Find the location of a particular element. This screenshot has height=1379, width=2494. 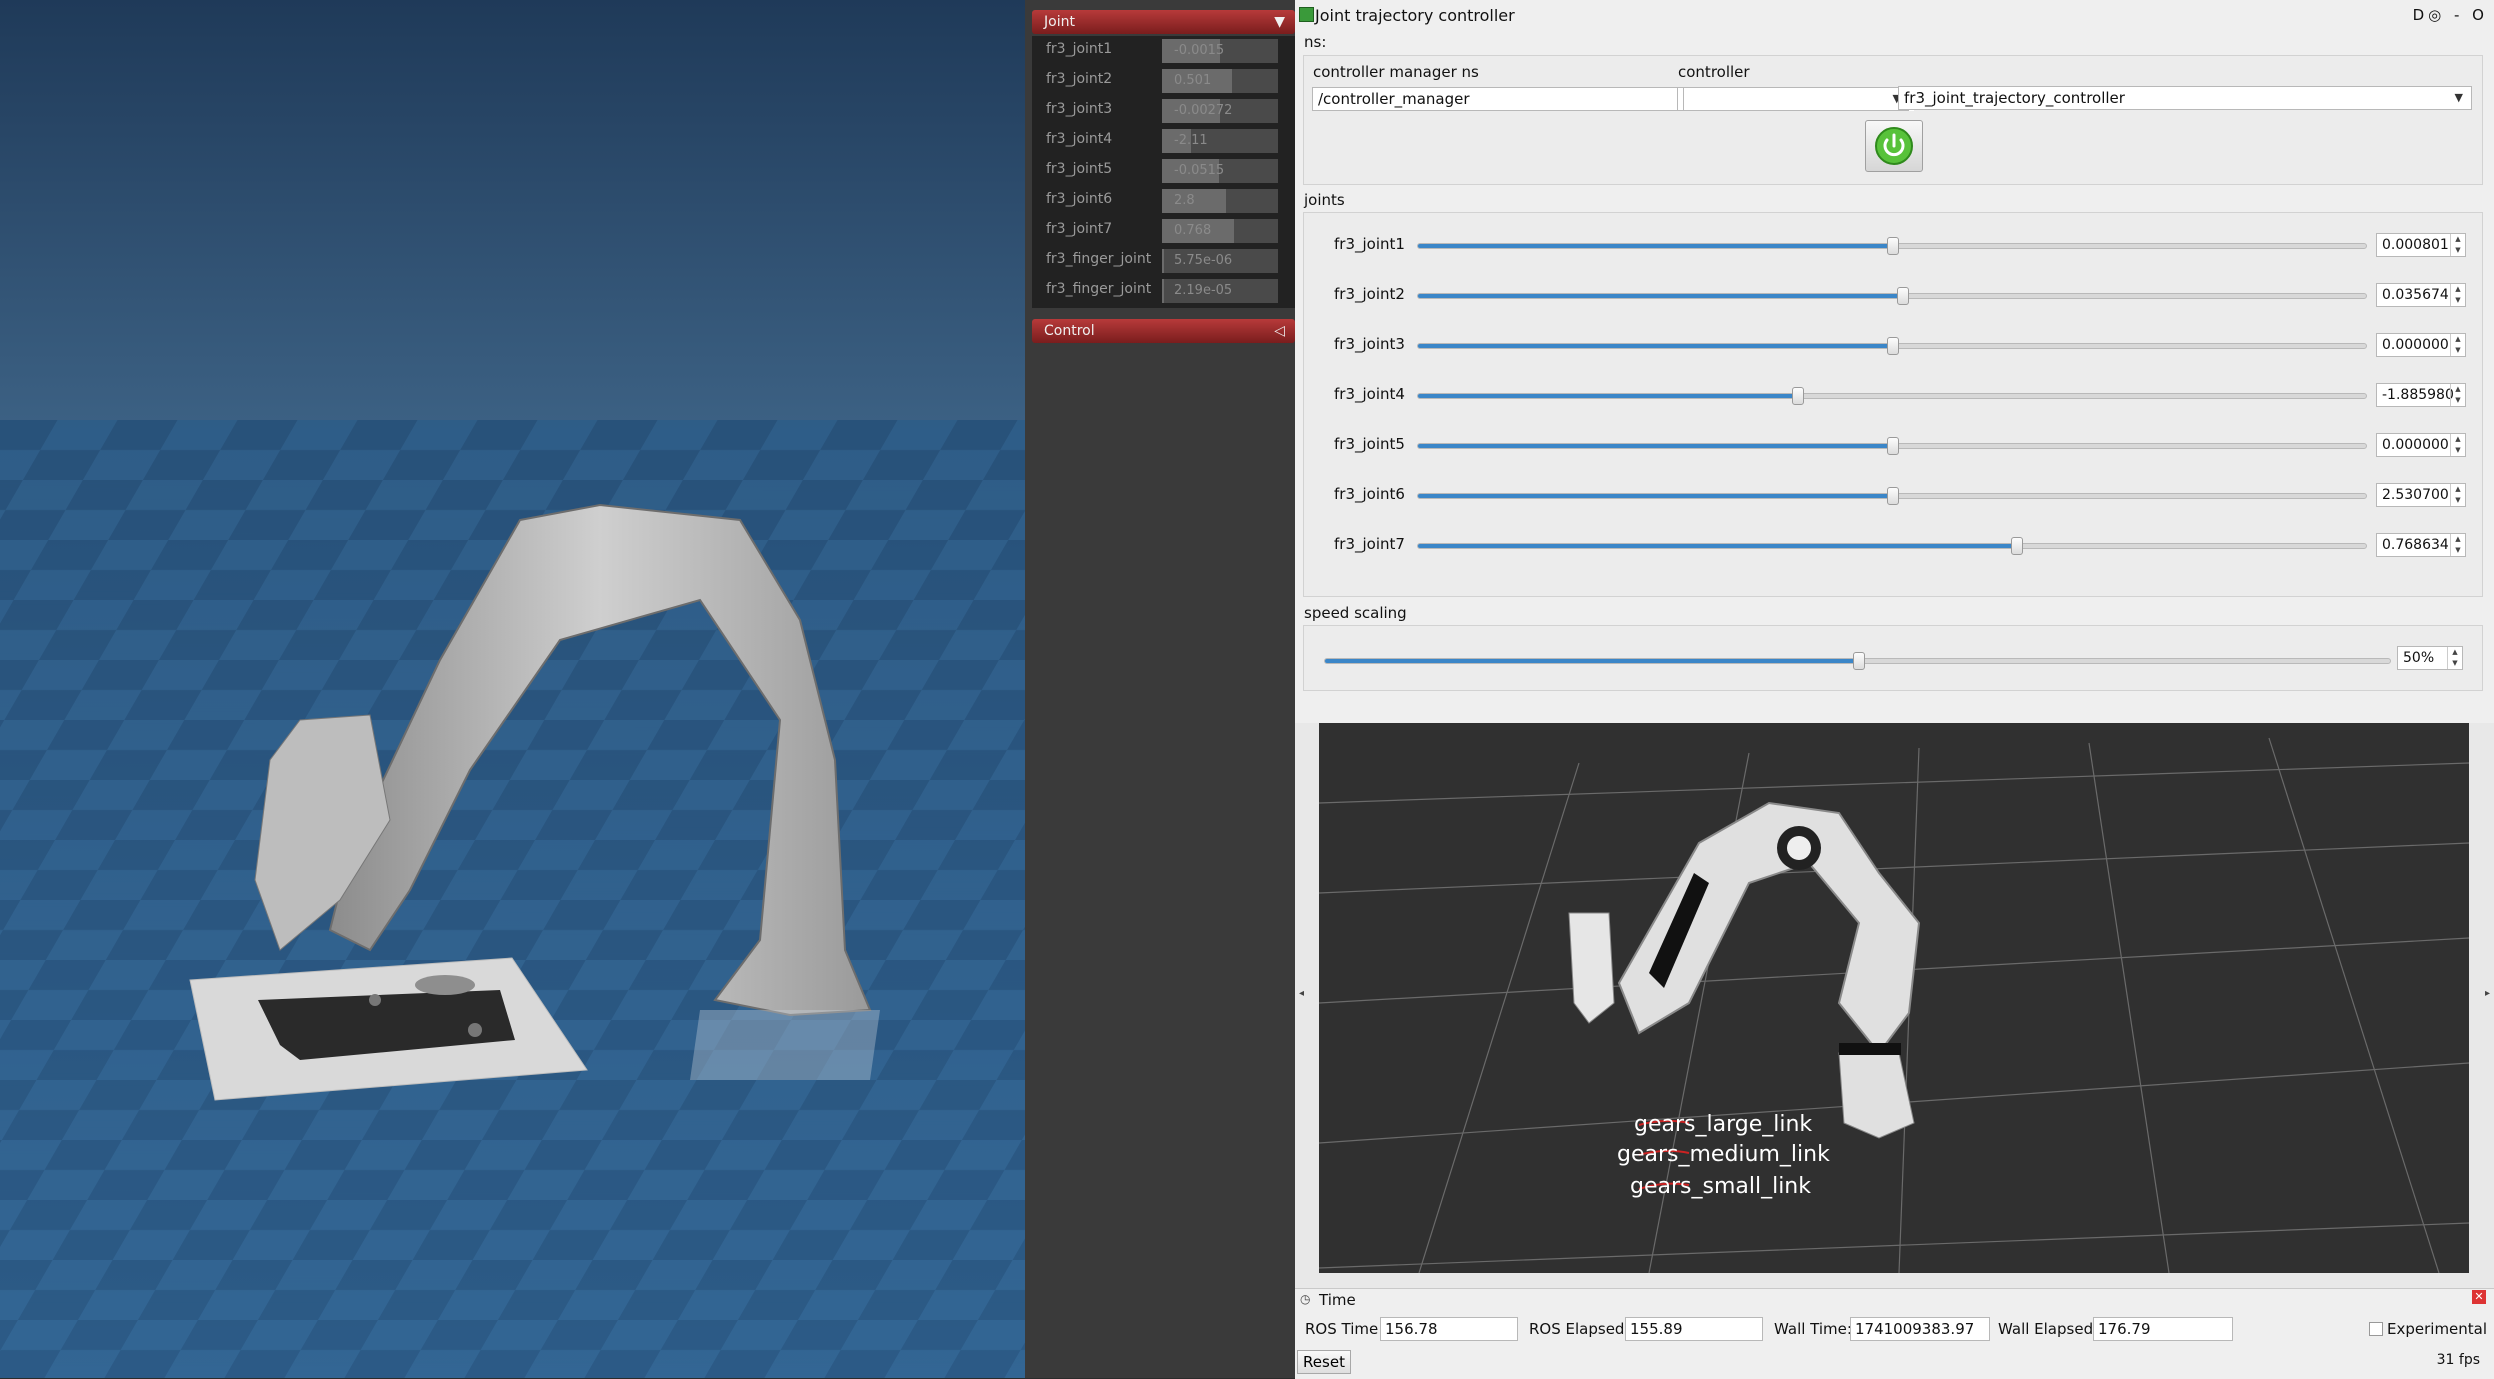

reset-button: Reset is located at coordinates (1324, 1362).